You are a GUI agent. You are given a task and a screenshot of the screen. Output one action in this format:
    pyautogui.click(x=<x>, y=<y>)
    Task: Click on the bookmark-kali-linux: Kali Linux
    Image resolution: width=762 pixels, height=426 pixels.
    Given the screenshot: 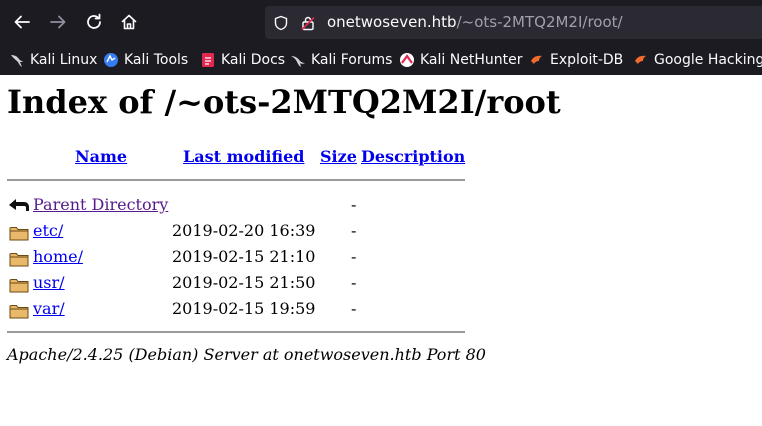 What is the action you would take?
    pyautogui.click(x=53, y=60)
    